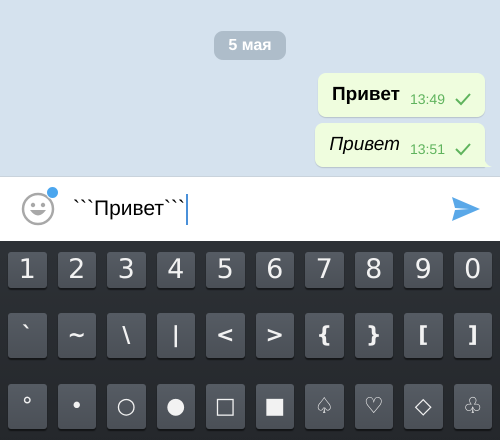 The image size is (500, 440). Describe the element at coordinates (77, 406) in the screenshot. I see `keyboard-key: •` at that location.